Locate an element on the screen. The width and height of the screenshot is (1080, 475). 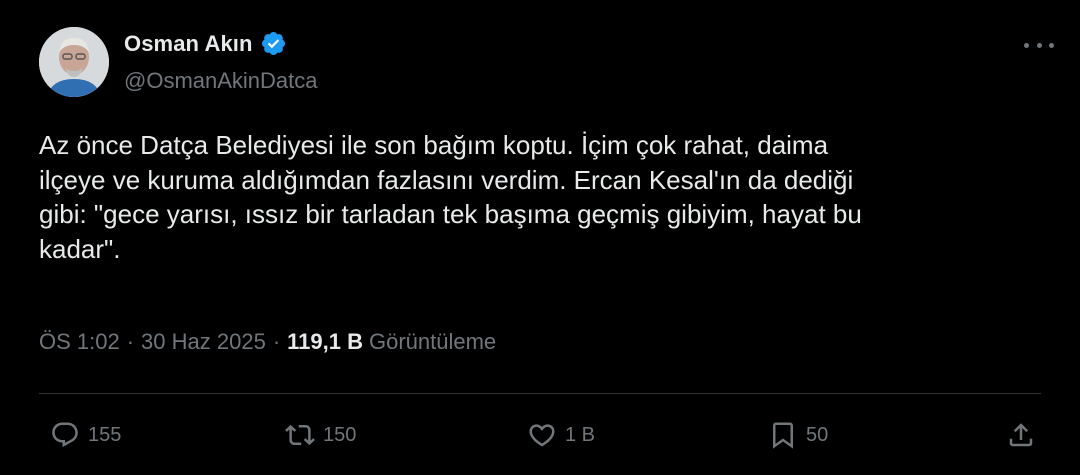
repost-button: 150 is located at coordinates (320, 435).